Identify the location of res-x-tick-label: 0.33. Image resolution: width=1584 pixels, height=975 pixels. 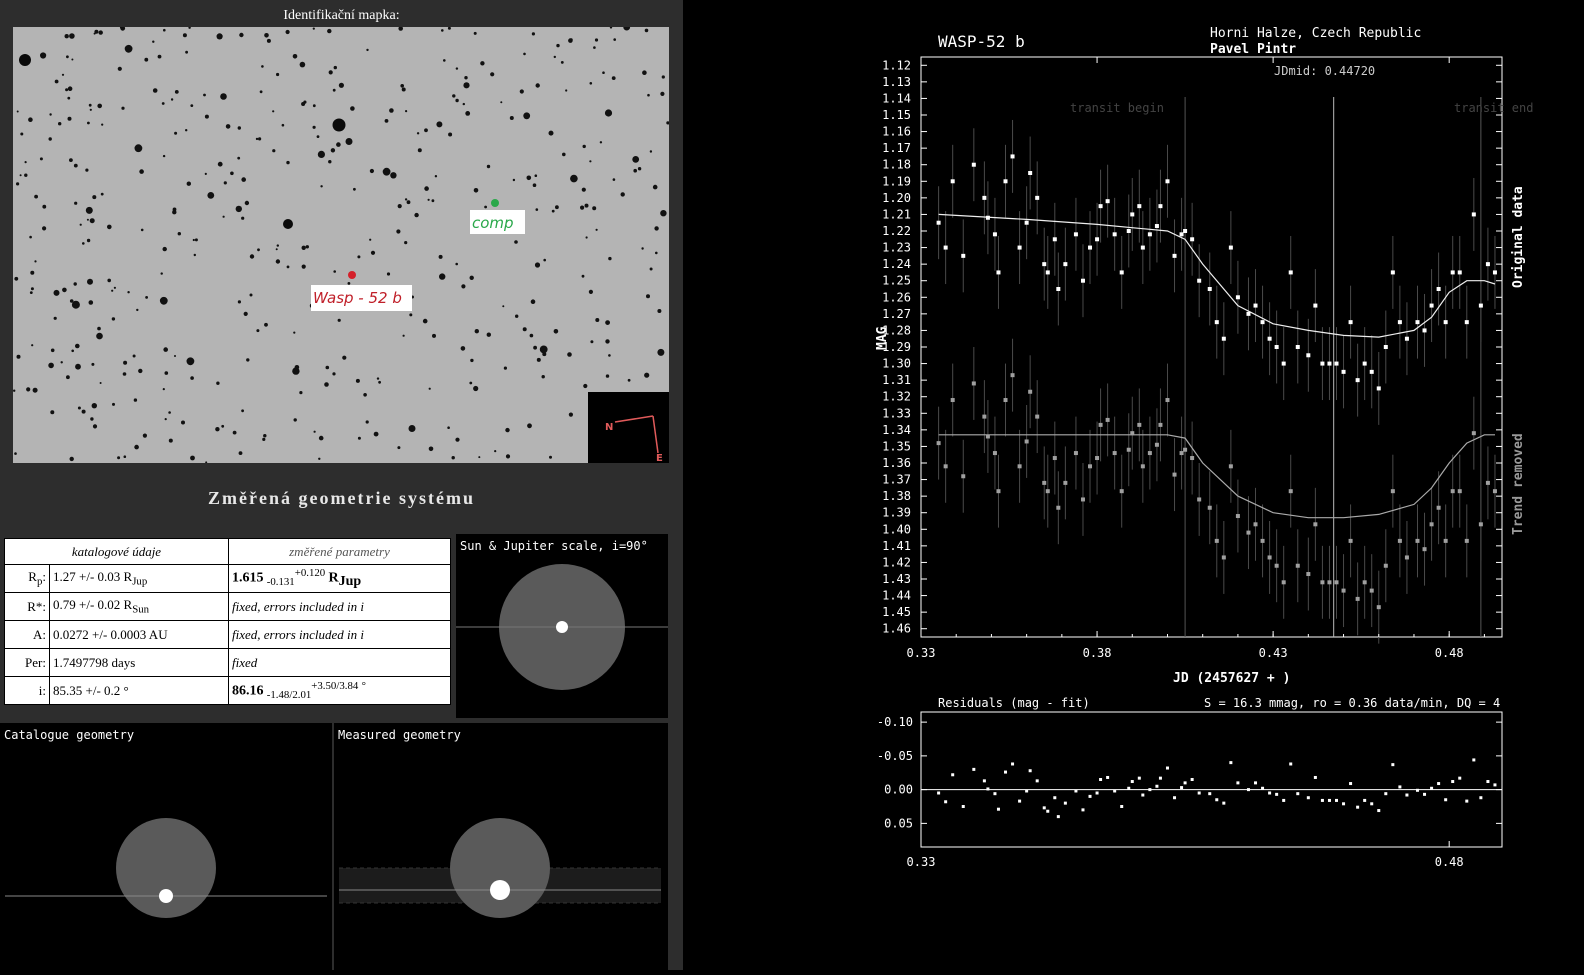
(921, 862).